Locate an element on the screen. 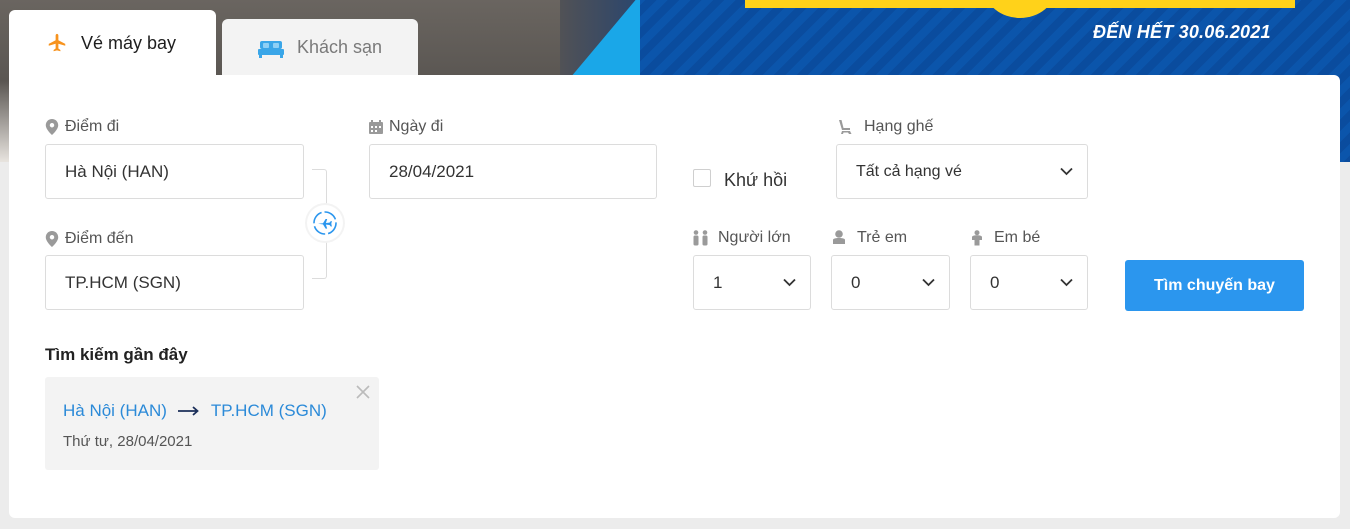 The height and width of the screenshot is (529, 1350). promo-text: ĐẾN HẾT 30.06.2021 is located at coordinates (1182, 32).